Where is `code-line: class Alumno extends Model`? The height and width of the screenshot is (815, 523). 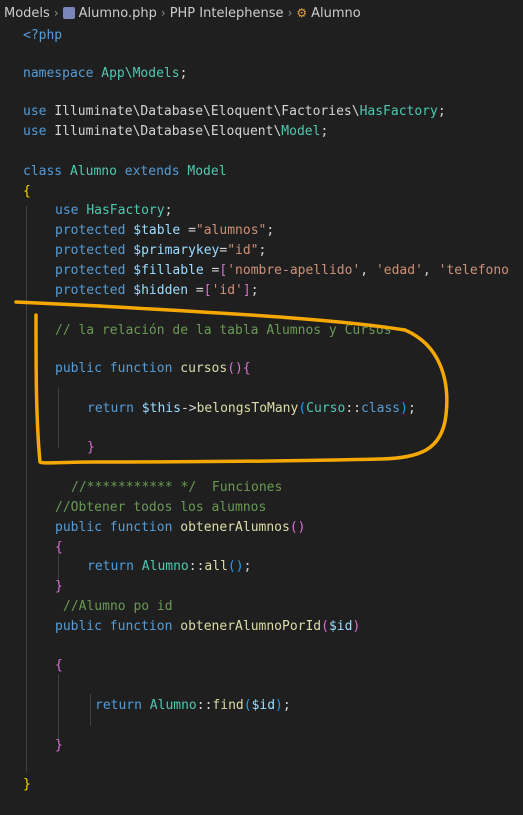 code-line: class Alumno extends Model is located at coordinates (125, 172).